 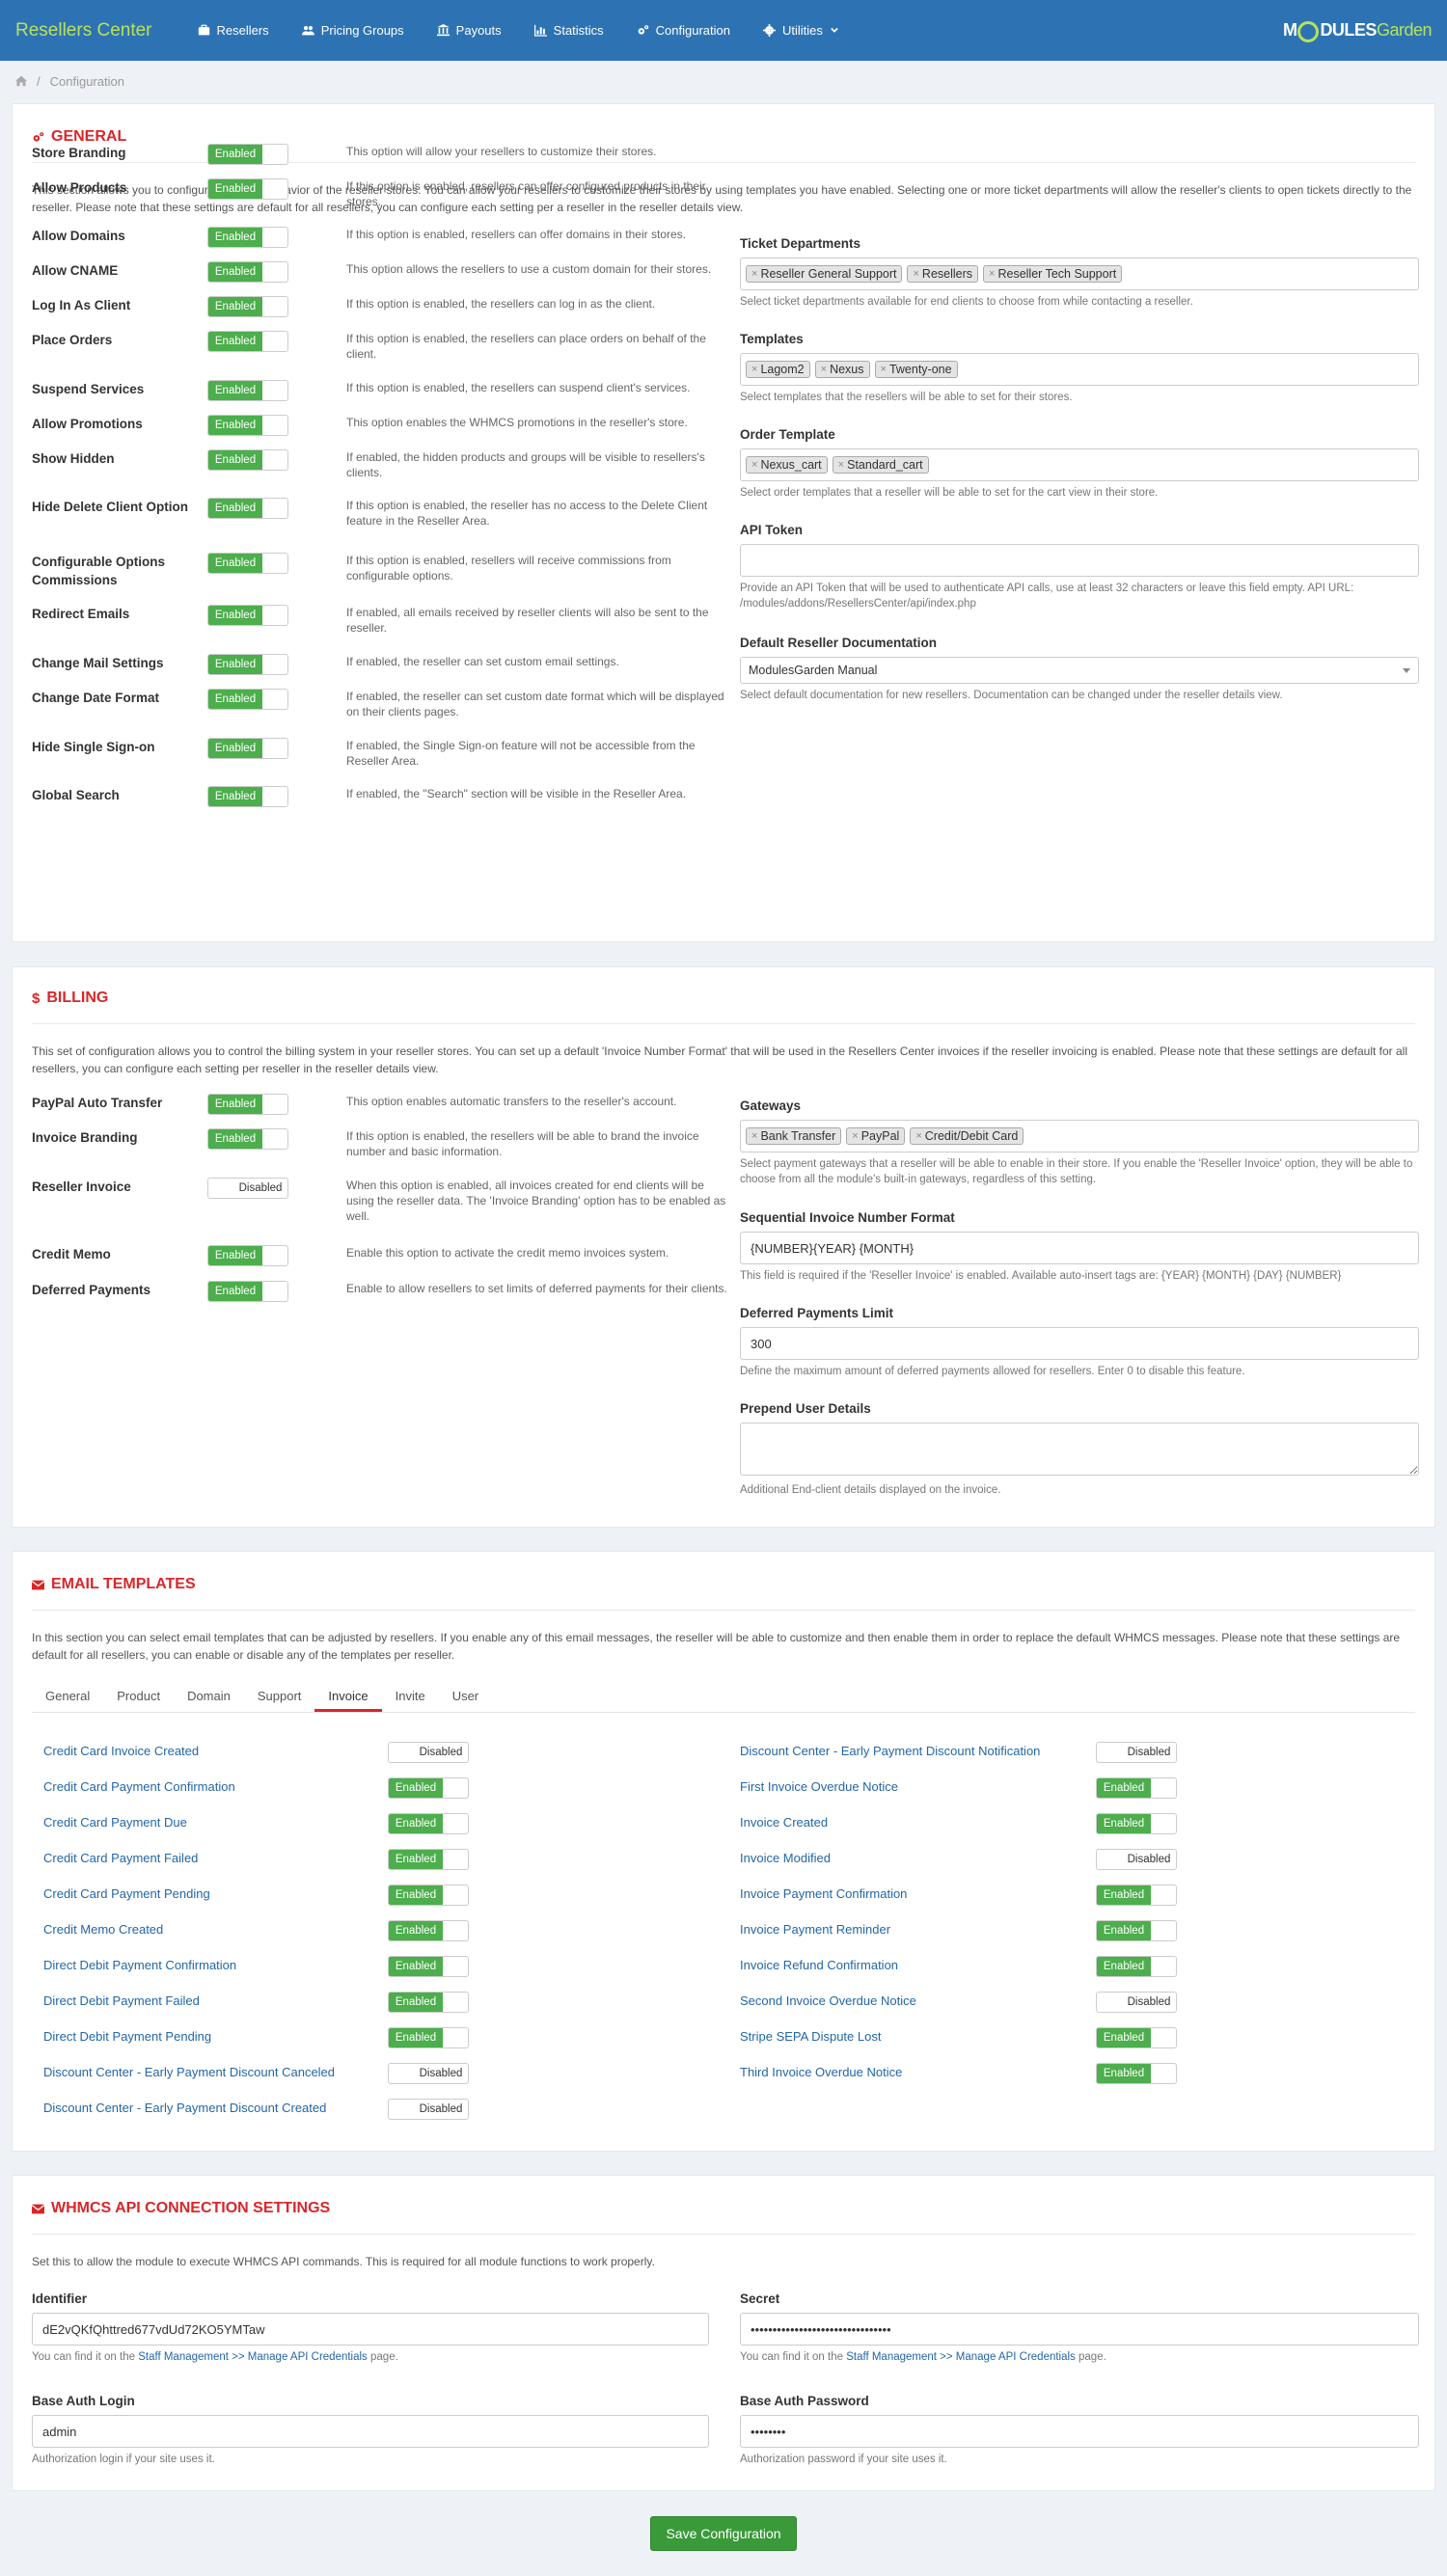 What do you see at coordinates (819, 1965) in the screenshot?
I see `email-template-link: Invoice Refund Confirmation` at bounding box center [819, 1965].